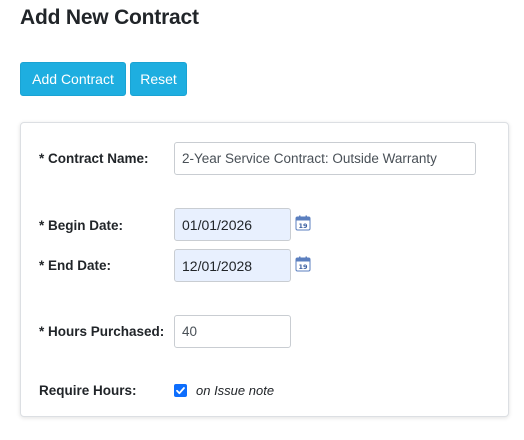 The width and height of the screenshot is (524, 440). What do you see at coordinates (232, 265) in the screenshot?
I see `end-date-input` at bounding box center [232, 265].